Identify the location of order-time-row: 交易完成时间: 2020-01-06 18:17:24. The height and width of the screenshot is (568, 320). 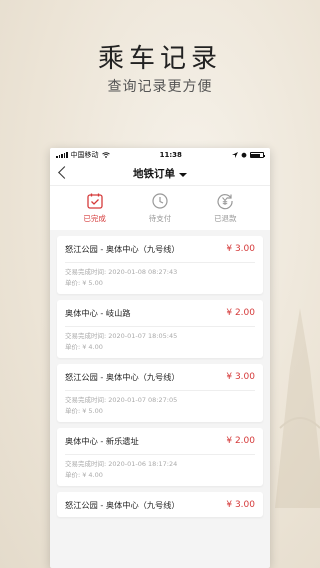
(160, 464).